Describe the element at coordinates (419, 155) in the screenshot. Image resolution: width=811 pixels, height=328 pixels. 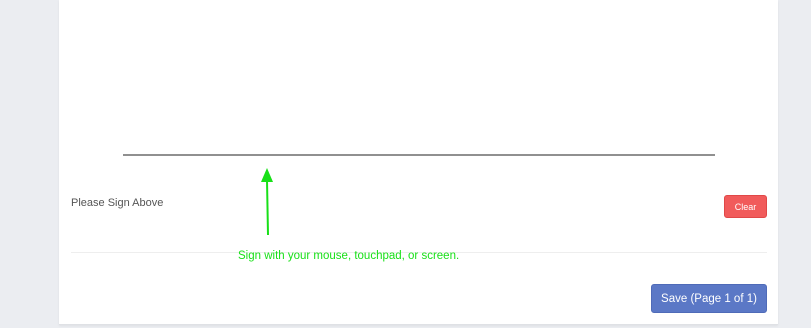
I see `signature-line` at that location.